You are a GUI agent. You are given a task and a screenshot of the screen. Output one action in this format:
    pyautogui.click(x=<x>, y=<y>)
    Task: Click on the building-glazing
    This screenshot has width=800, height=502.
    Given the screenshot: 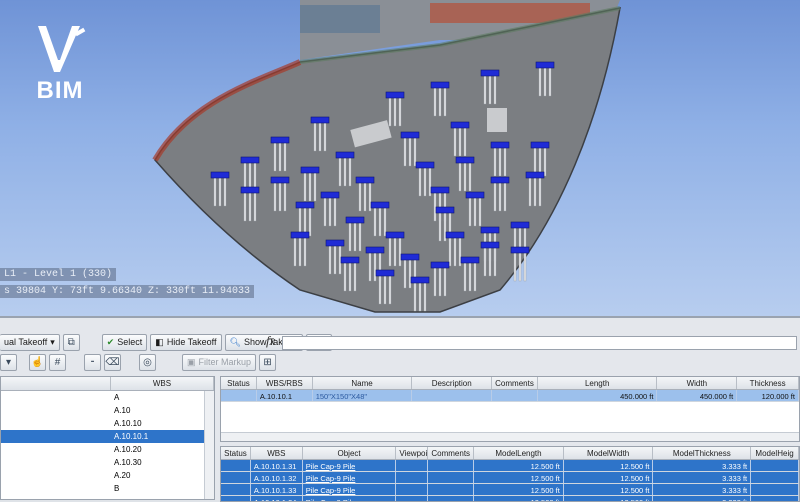 What is the action you would take?
    pyautogui.click(x=340, y=19)
    